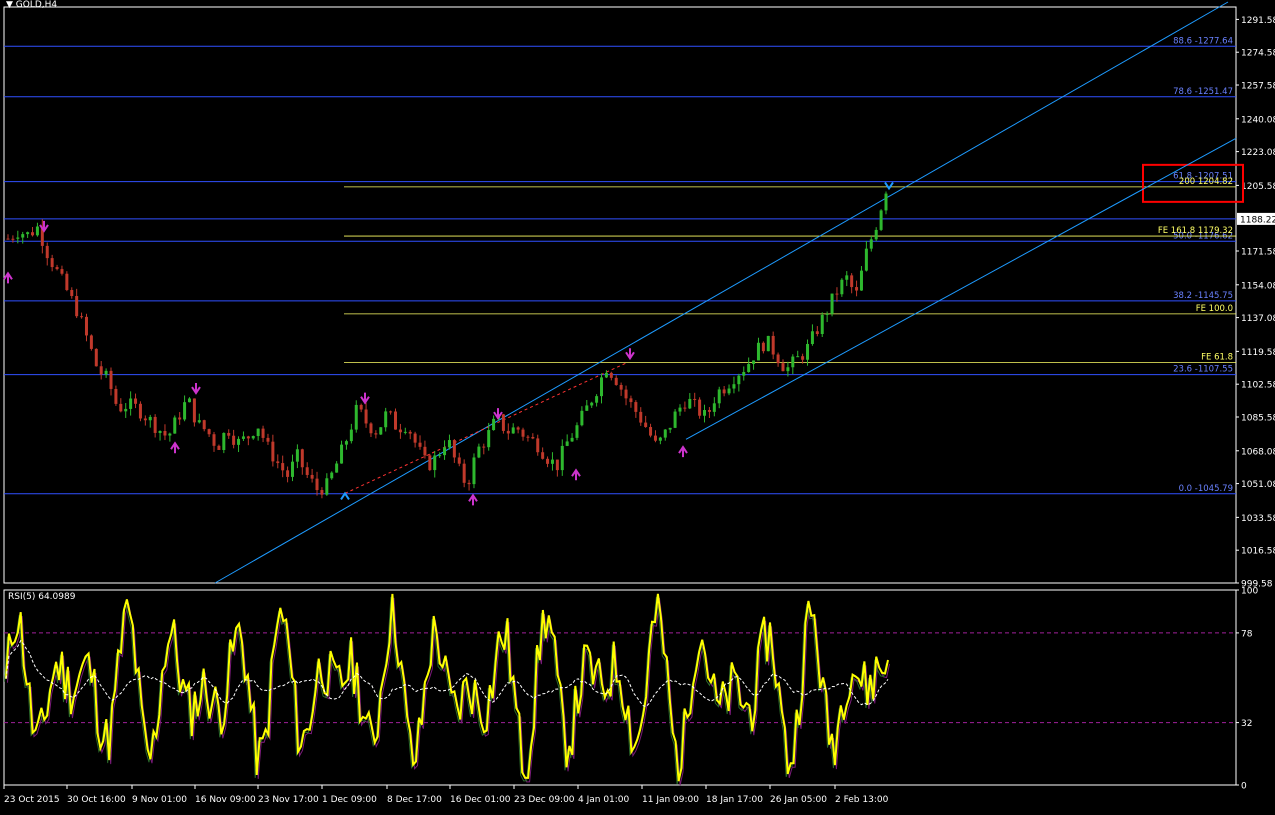 Image resolution: width=1275 pixels, height=815 pixels. I want to click on price-tick-label: 1274.58, so click(1258, 54).